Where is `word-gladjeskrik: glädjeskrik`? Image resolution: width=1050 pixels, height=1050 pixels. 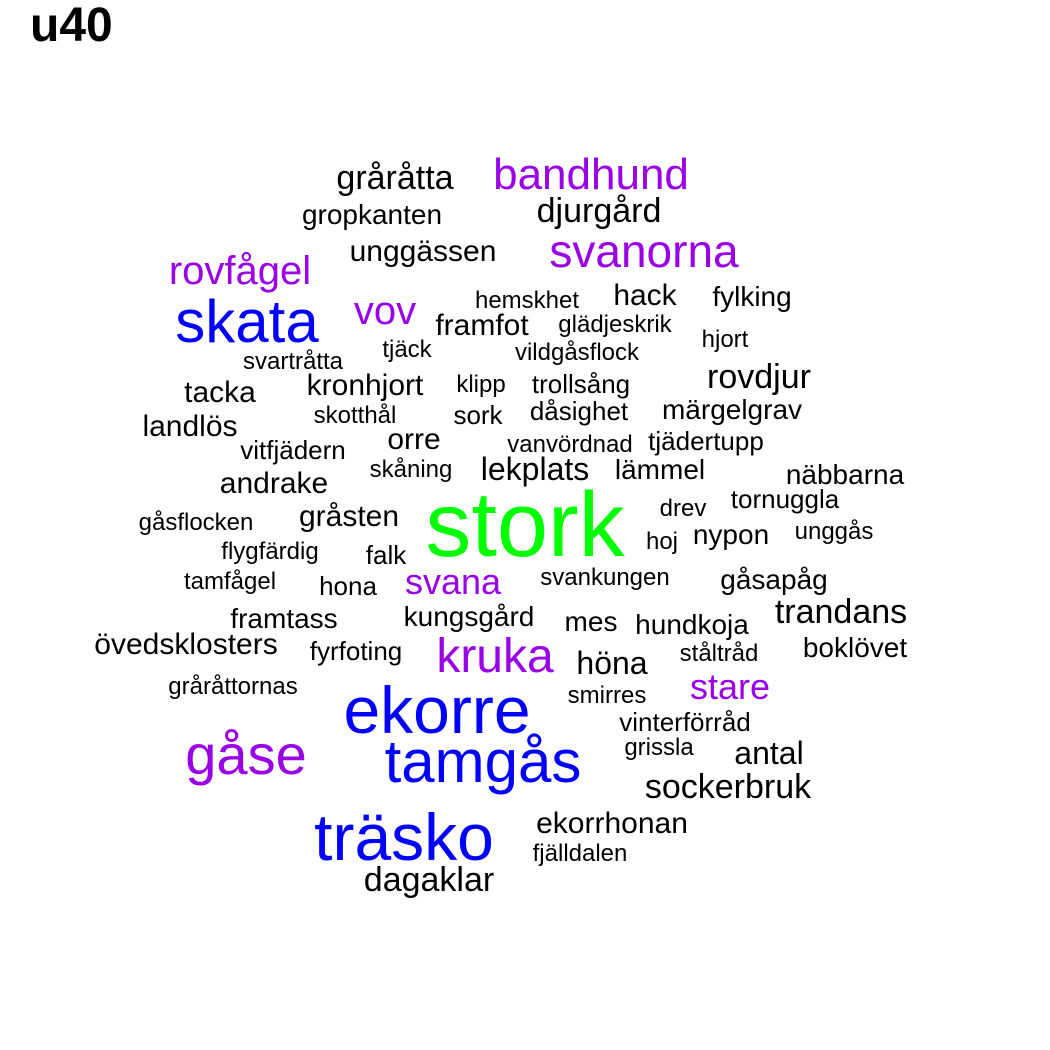
word-gladjeskrik: glädjeskrik is located at coordinates (615, 324).